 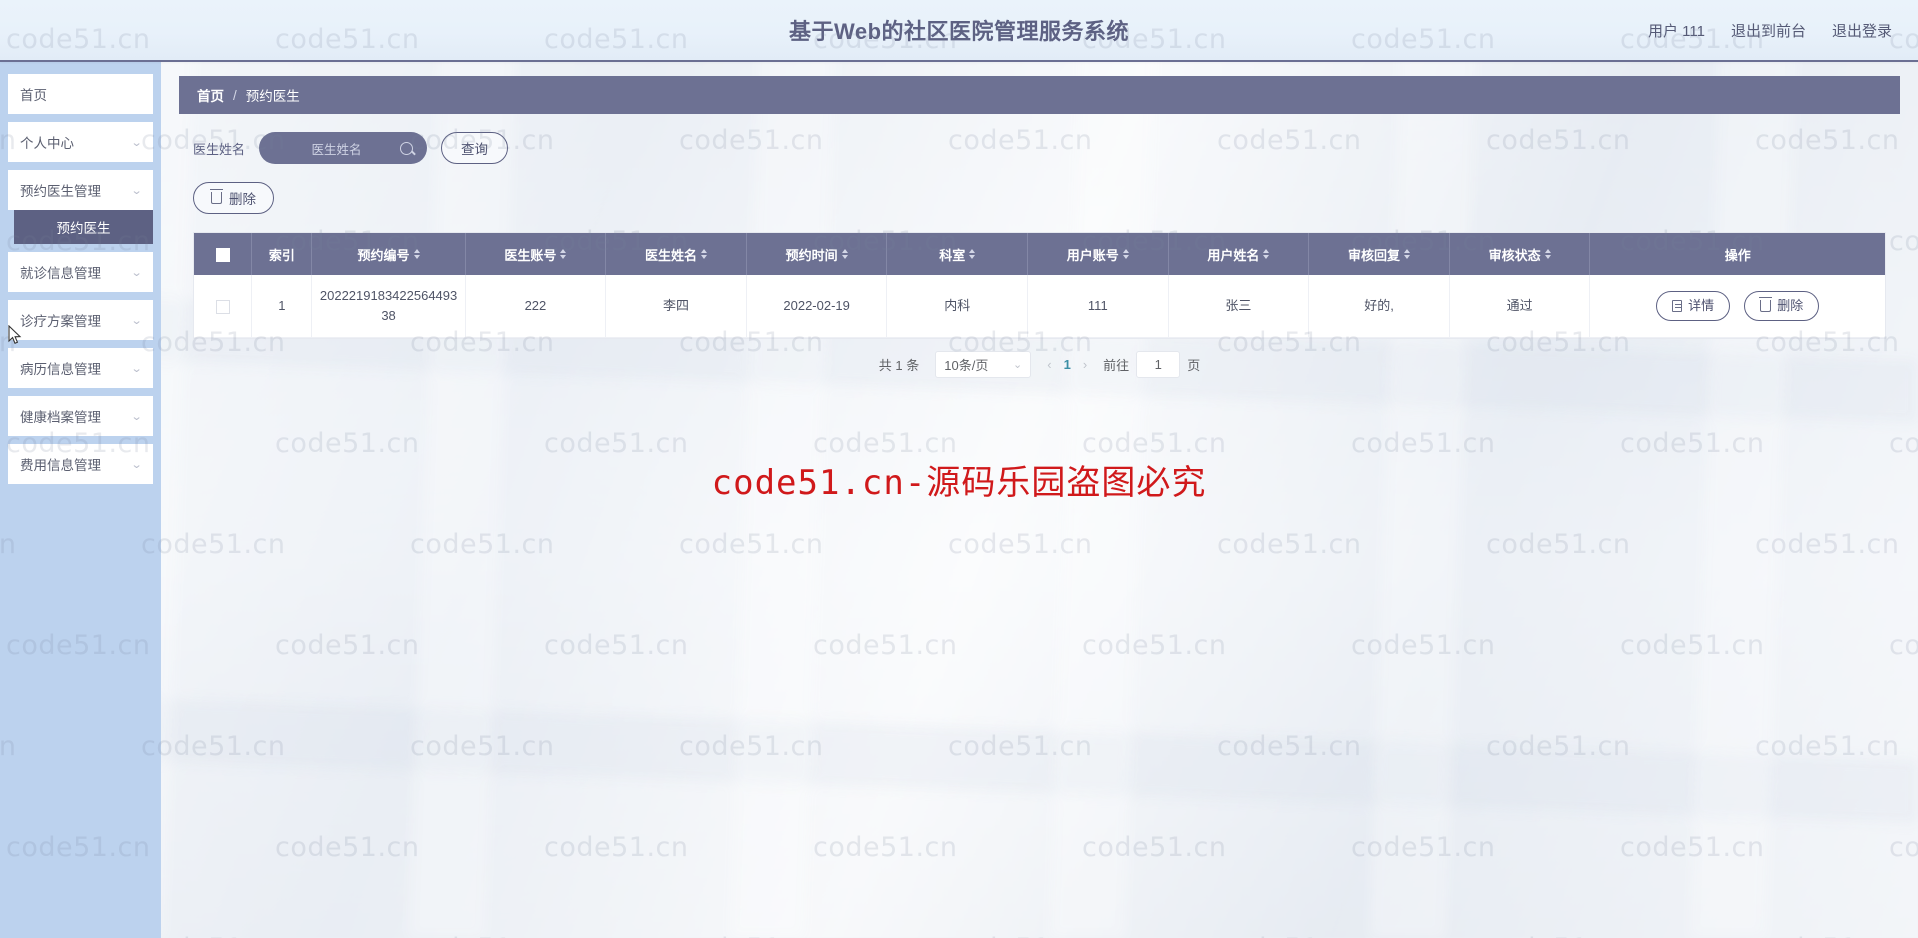 What do you see at coordinates (83, 227) in the screenshot?
I see `sidebar-subitem-appointment-doctor: 预约医生` at bounding box center [83, 227].